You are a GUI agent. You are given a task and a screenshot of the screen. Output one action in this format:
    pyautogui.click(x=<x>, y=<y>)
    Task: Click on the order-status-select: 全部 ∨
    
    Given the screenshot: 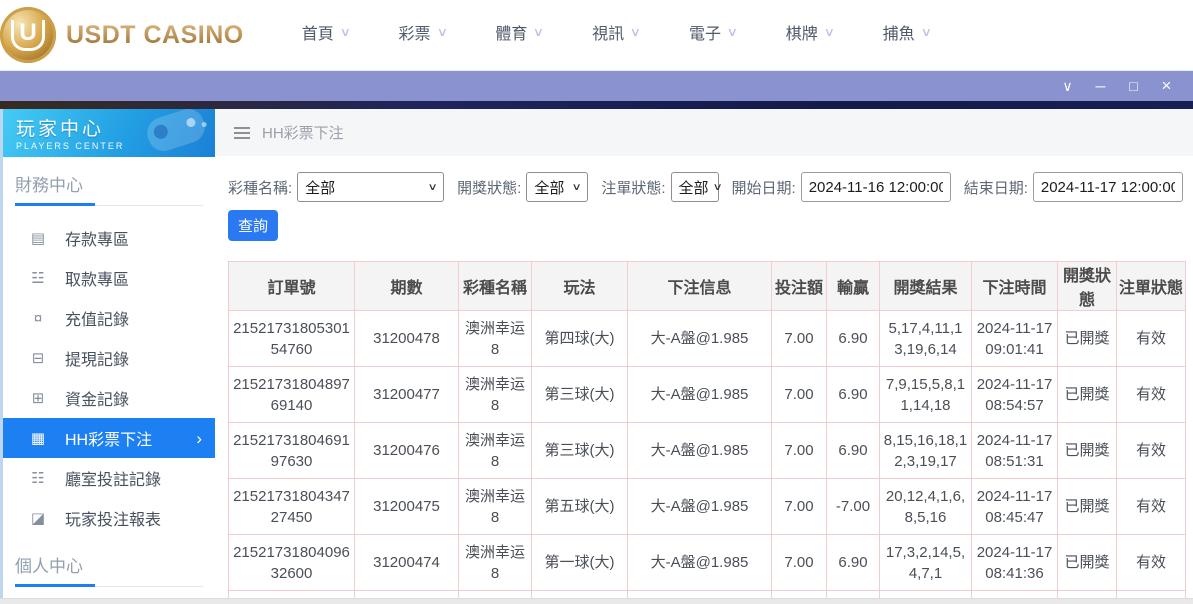 What is the action you would take?
    pyautogui.click(x=696, y=187)
    